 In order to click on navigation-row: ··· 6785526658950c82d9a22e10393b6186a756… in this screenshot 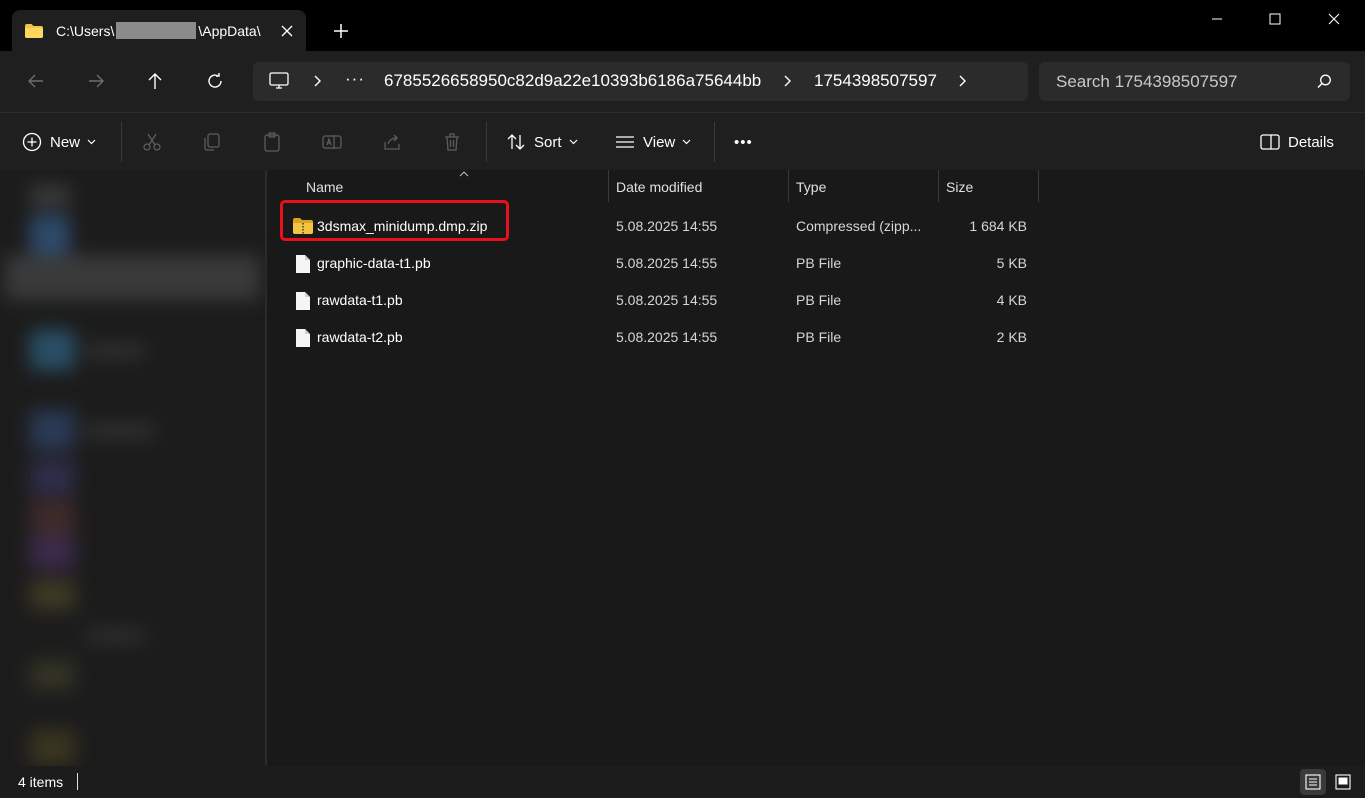, I will do `click(682, 81)`.